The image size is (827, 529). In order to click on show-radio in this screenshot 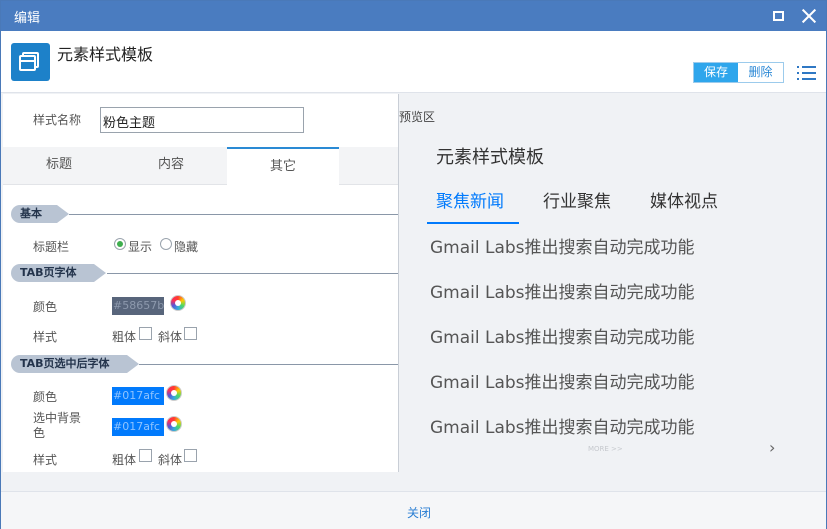, I will do `click(120, 244)`.